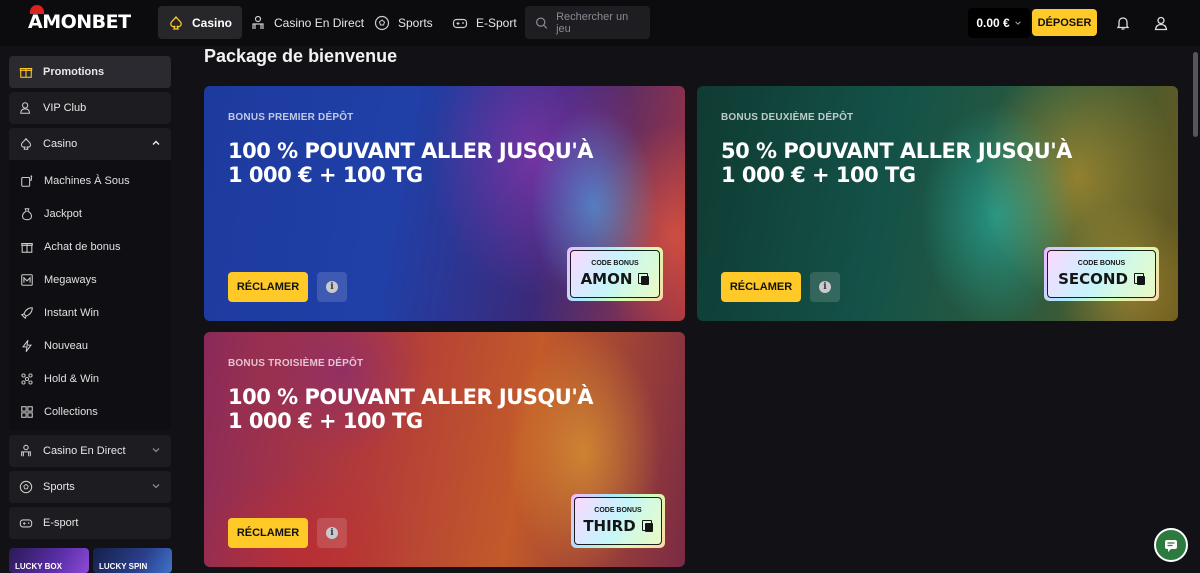 Image resolution: width=1200 pixels, height=573 pixels. I want to click on logo-text: AMONBET, so click(79, 22).